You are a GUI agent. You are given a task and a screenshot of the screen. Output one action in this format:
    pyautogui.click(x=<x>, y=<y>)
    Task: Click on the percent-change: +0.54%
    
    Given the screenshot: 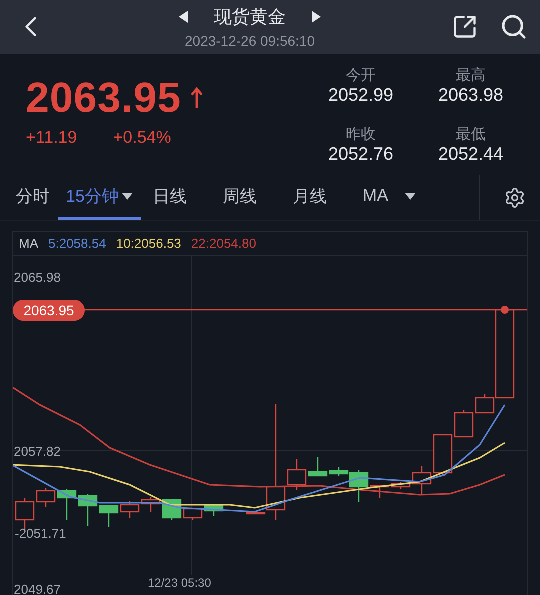 What is the action you would take?
    pyautogui.click(x=142, y=138)
    